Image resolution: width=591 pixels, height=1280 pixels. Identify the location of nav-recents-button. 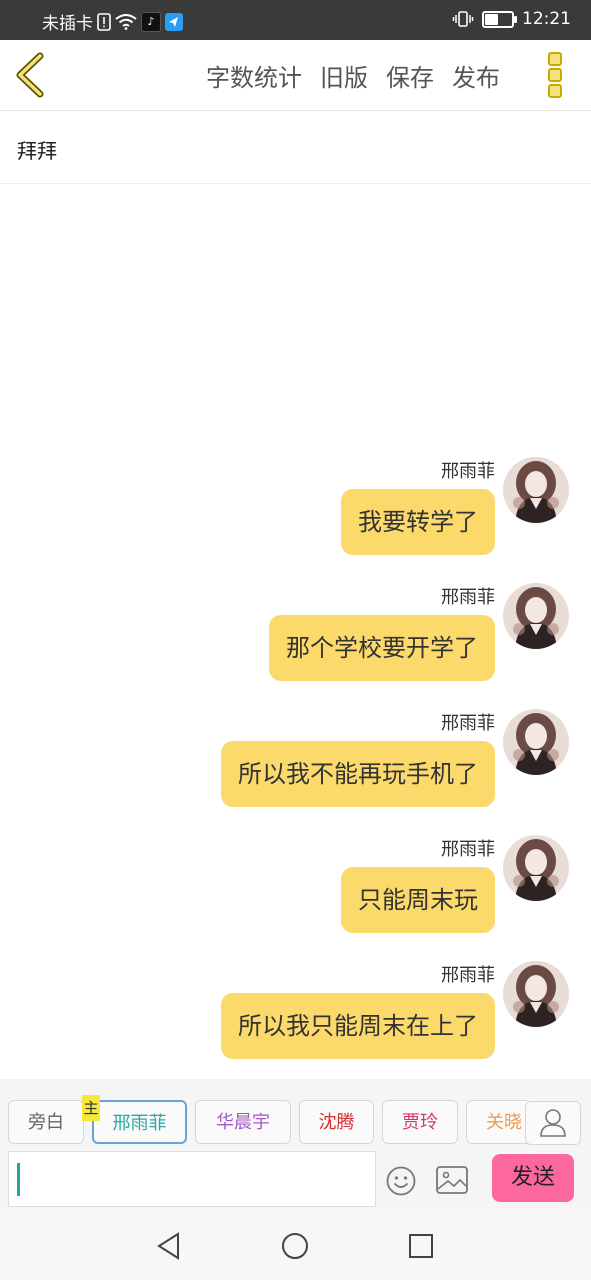
(421, 1246).